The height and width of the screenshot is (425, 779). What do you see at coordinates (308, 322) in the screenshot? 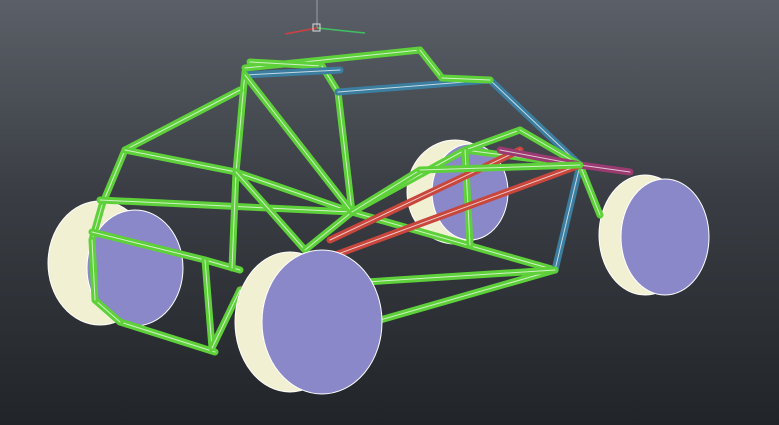
I see `wheel-front-right` at bounding box center [308, 322].